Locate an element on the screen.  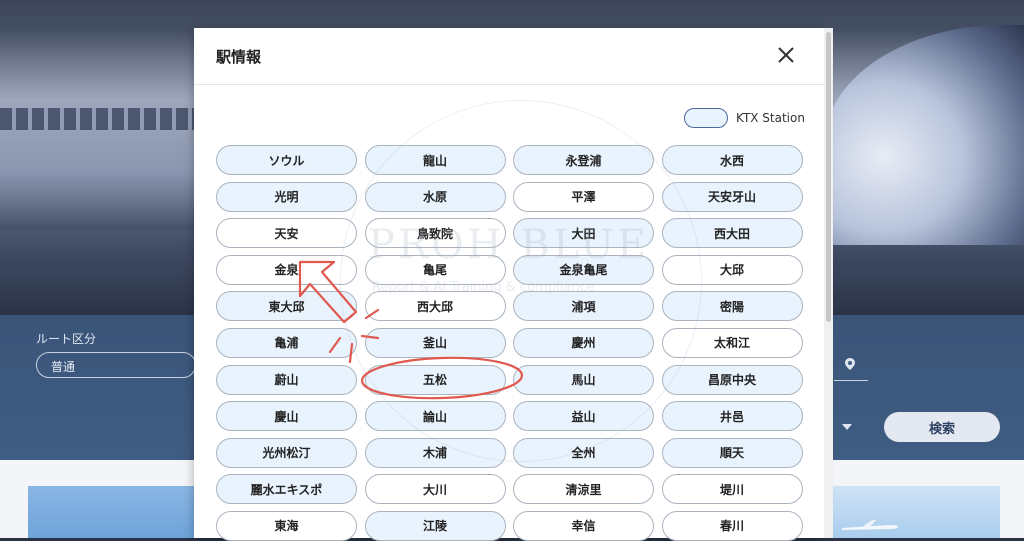
station-button: 清涼里 is located at coordinates (583, 489).